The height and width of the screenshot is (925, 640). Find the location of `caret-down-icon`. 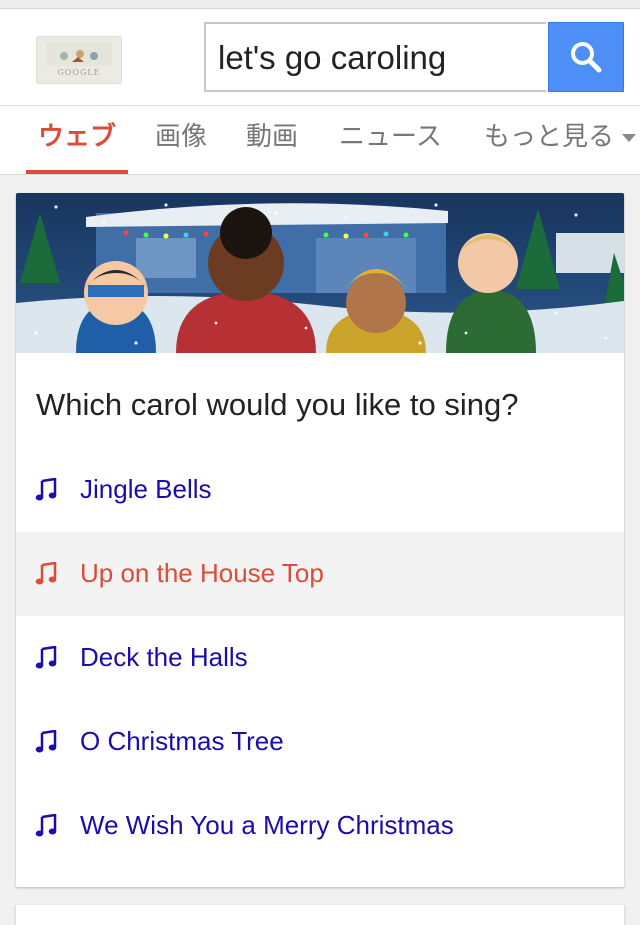

caret-down-icon is located at coordinates (629, 137).